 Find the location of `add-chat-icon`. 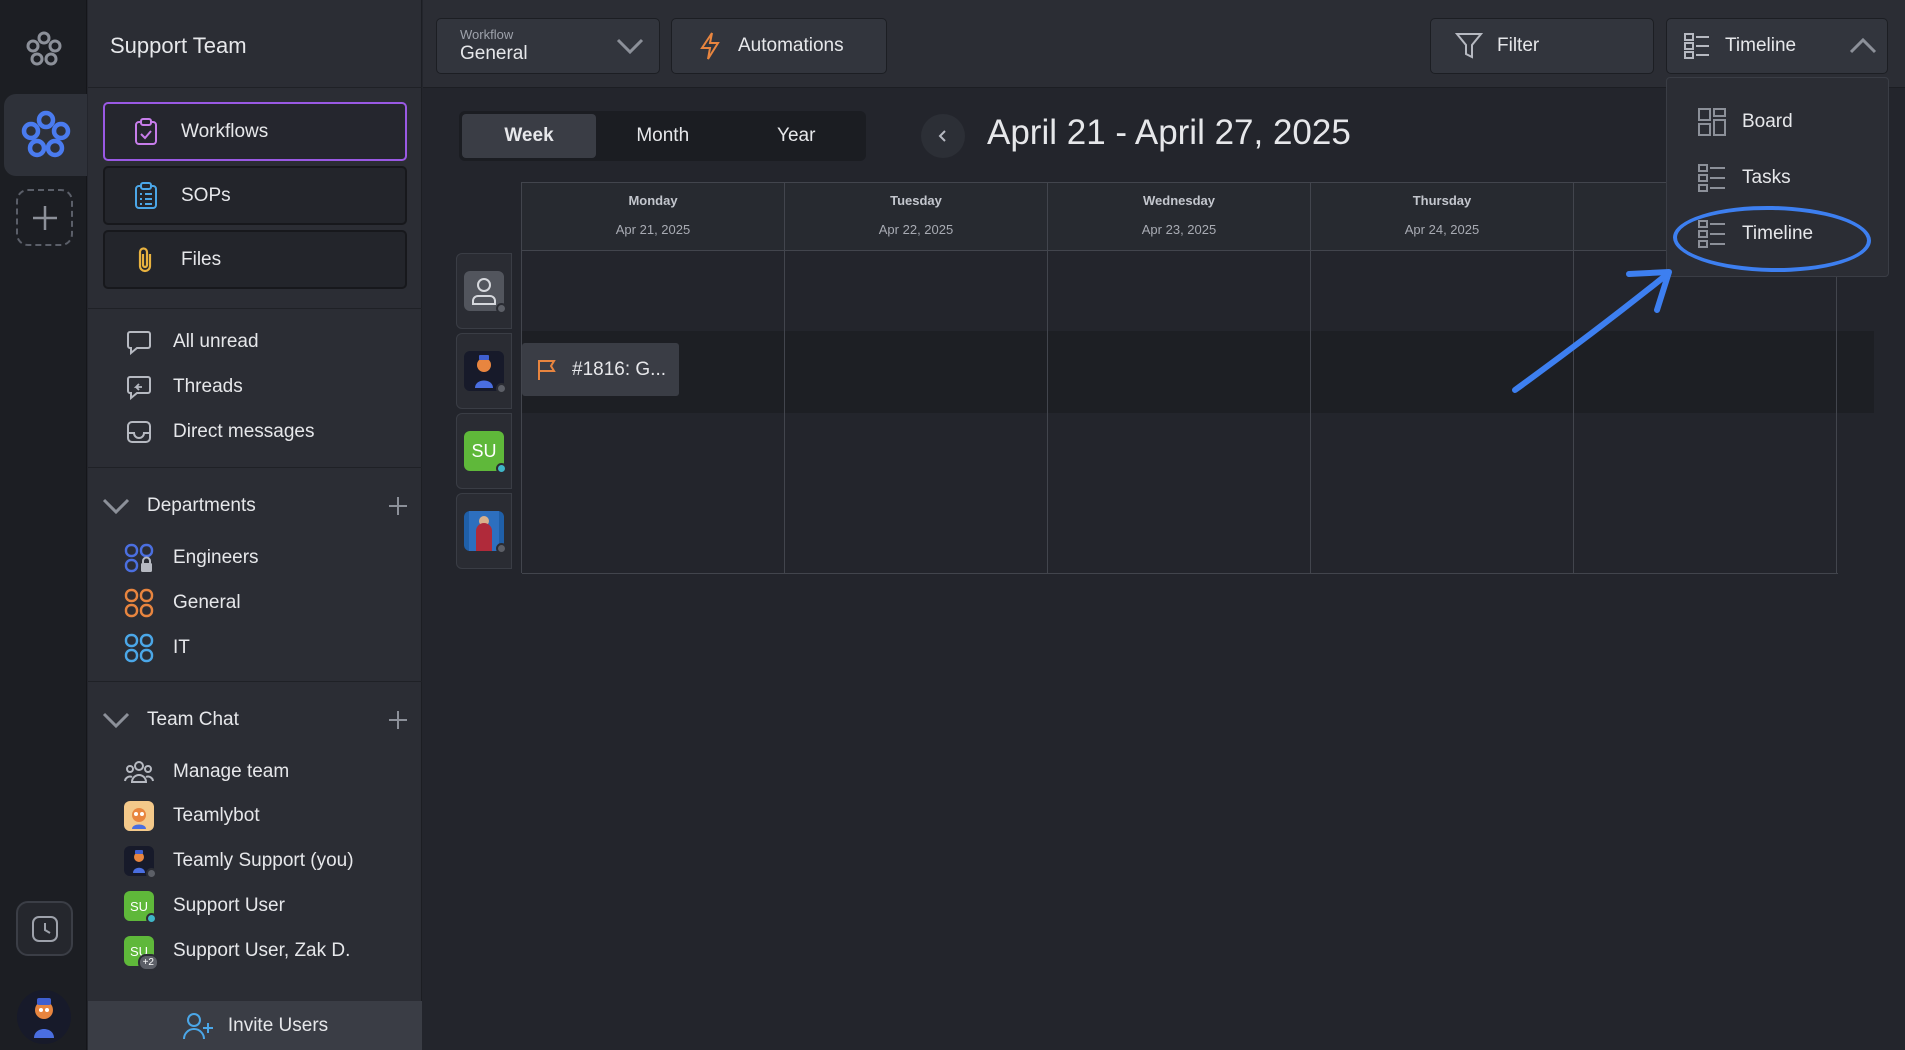

add-chat-icon is located at coordinates (398, 720).